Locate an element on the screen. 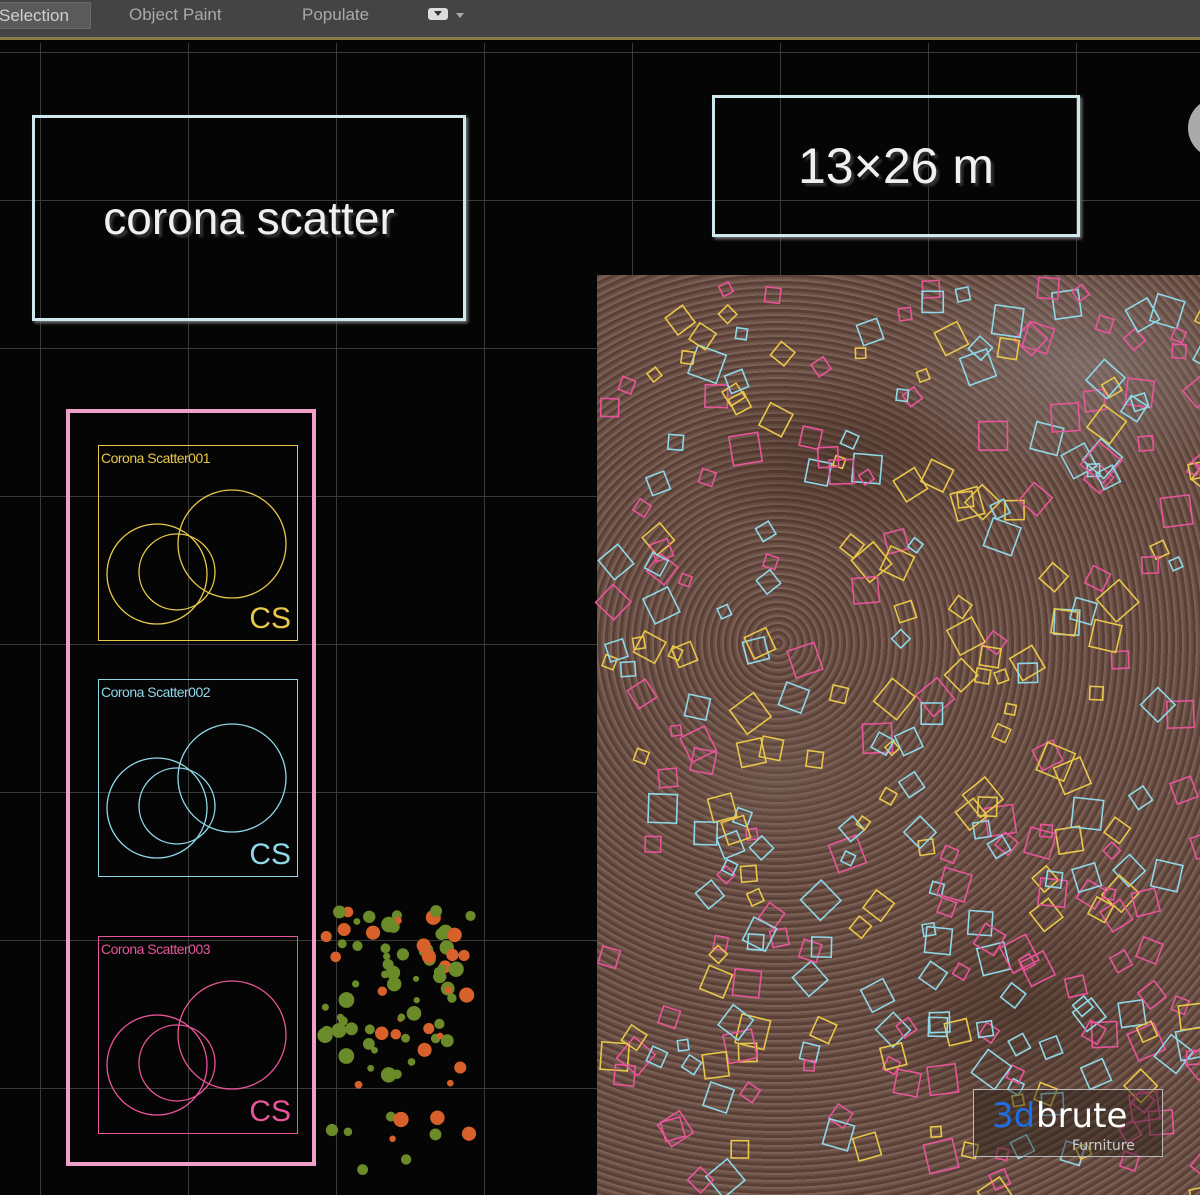  tab-object-paint: Object Paint is located at coordinates (175, 15).